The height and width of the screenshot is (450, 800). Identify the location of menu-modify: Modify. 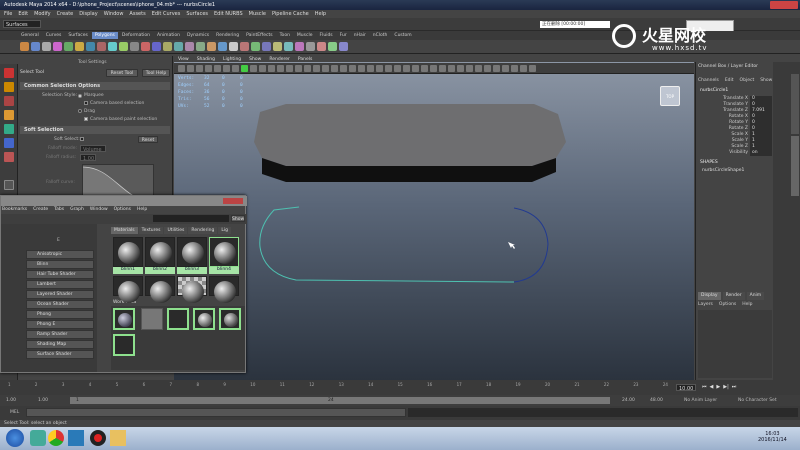
(42, 14).